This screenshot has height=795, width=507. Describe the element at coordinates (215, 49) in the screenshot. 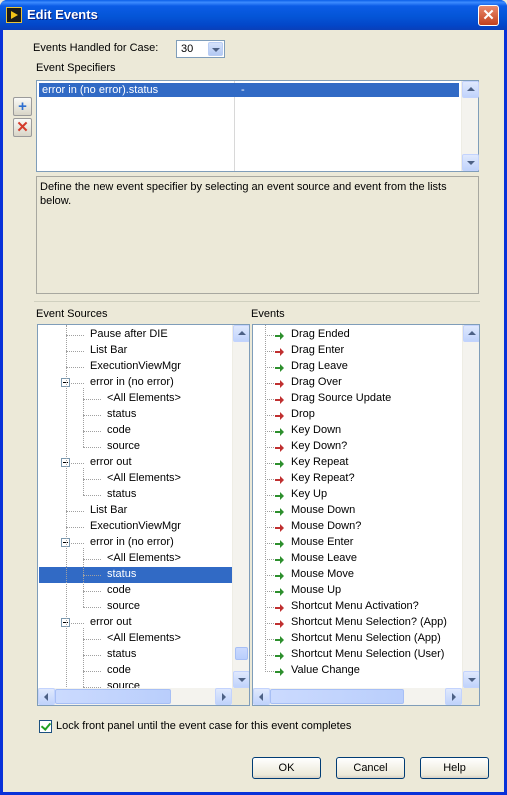

I see `chevron-down-icon` at that location.